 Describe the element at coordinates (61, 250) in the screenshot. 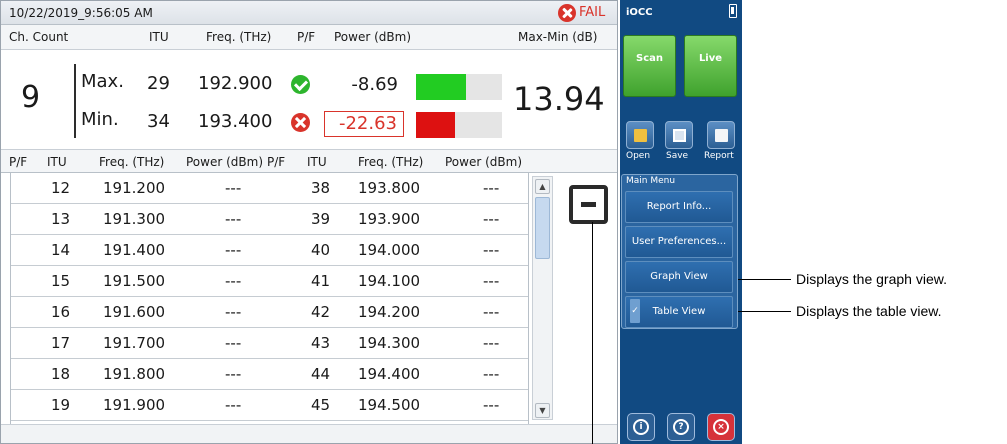

I see `cell-itu: 14` at that location.